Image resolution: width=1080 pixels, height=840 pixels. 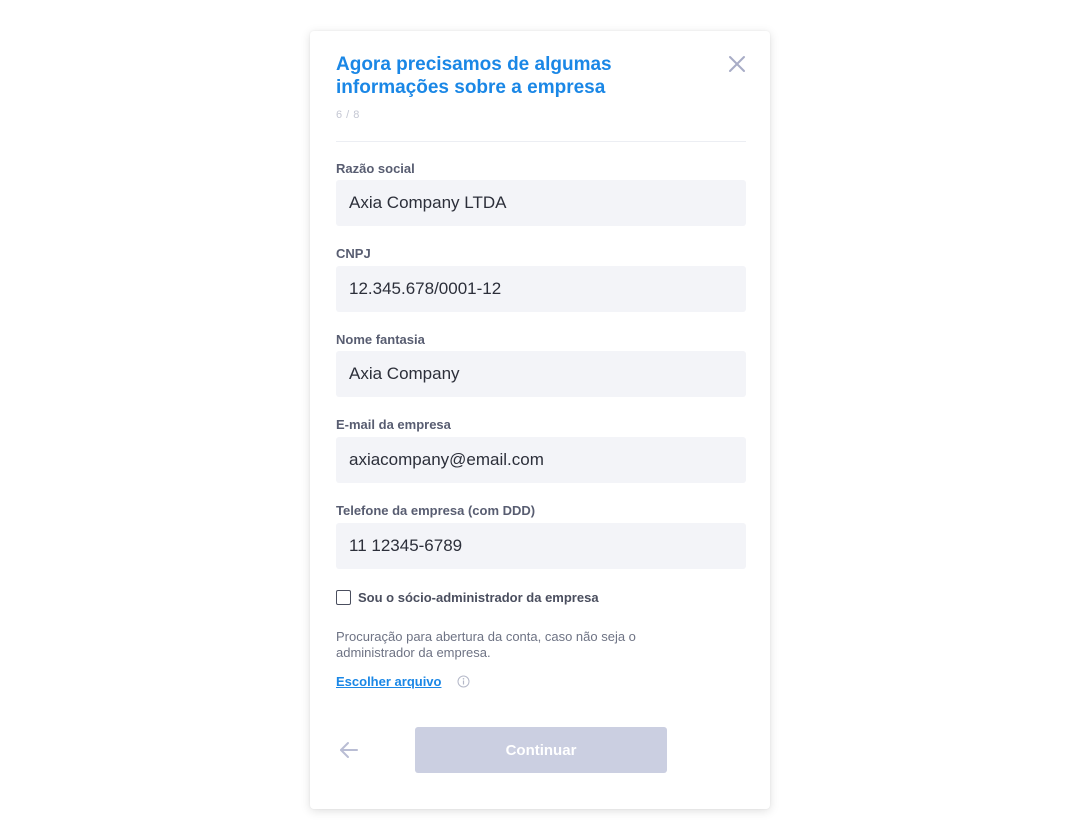 What do you see at coordinates (541, 546) in the screenshot?
I see `telefone-input` at bounding box center [541, 546].